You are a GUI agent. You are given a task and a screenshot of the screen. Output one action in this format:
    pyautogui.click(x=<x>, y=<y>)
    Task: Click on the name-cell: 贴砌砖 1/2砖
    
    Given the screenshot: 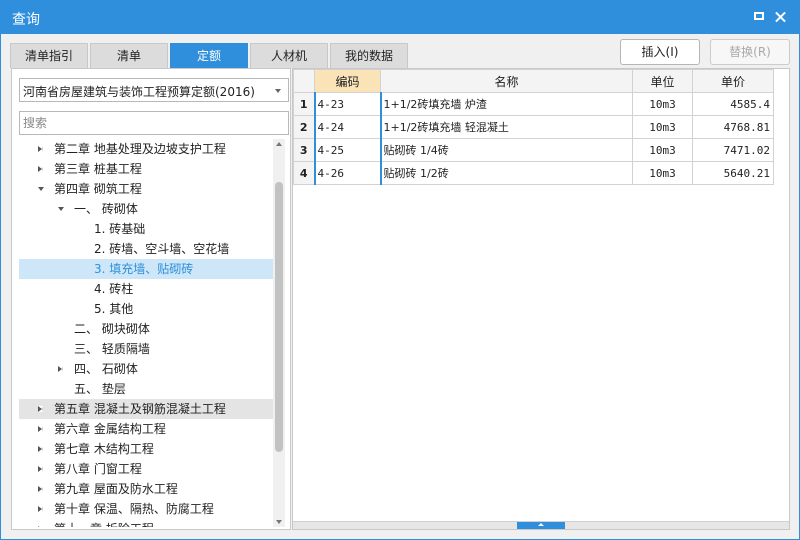 What is the action you would take?
    pyautogui.click(x=506, y=173)
    